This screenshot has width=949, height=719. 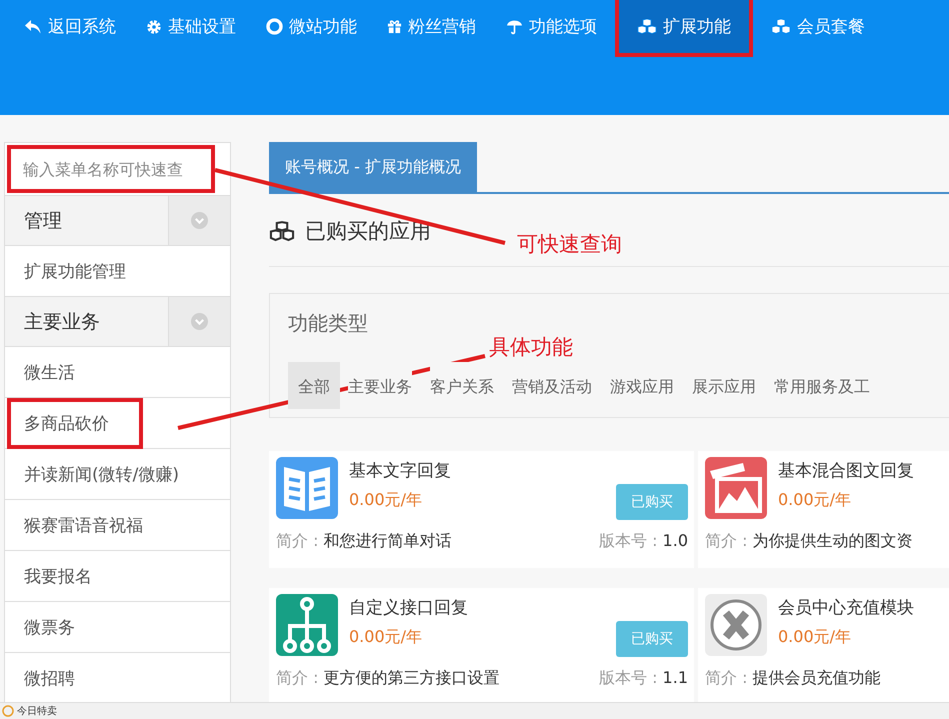 What do you see at coordinates (191, 28) in the screenshot?
I see `nav-tab: 基础设置` at bounding box center [191, 28].